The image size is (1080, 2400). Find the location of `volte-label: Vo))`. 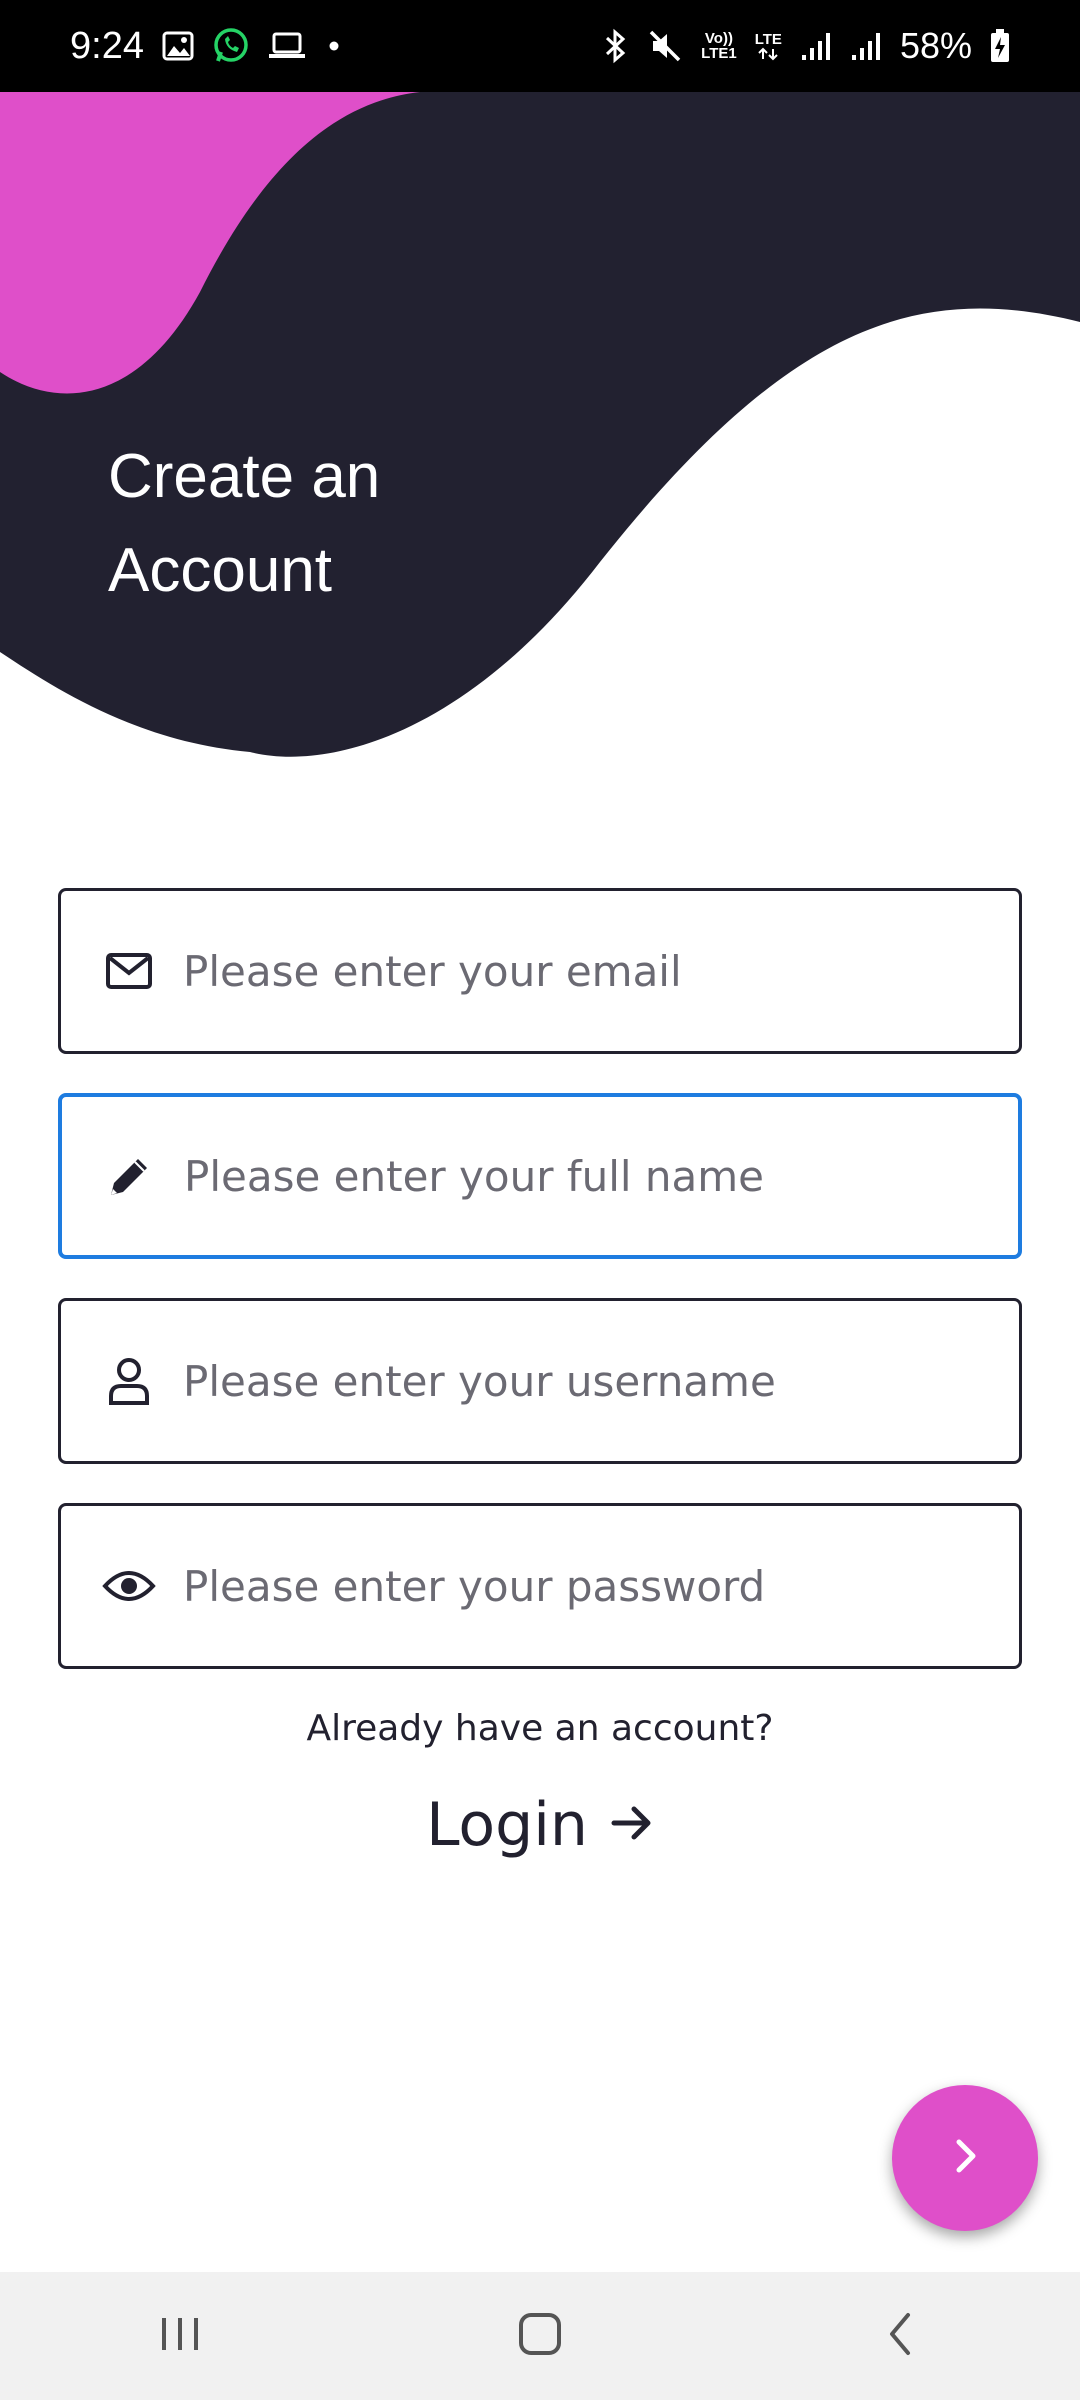

volte-label: Vo)) is located at coordinates (718, 38).